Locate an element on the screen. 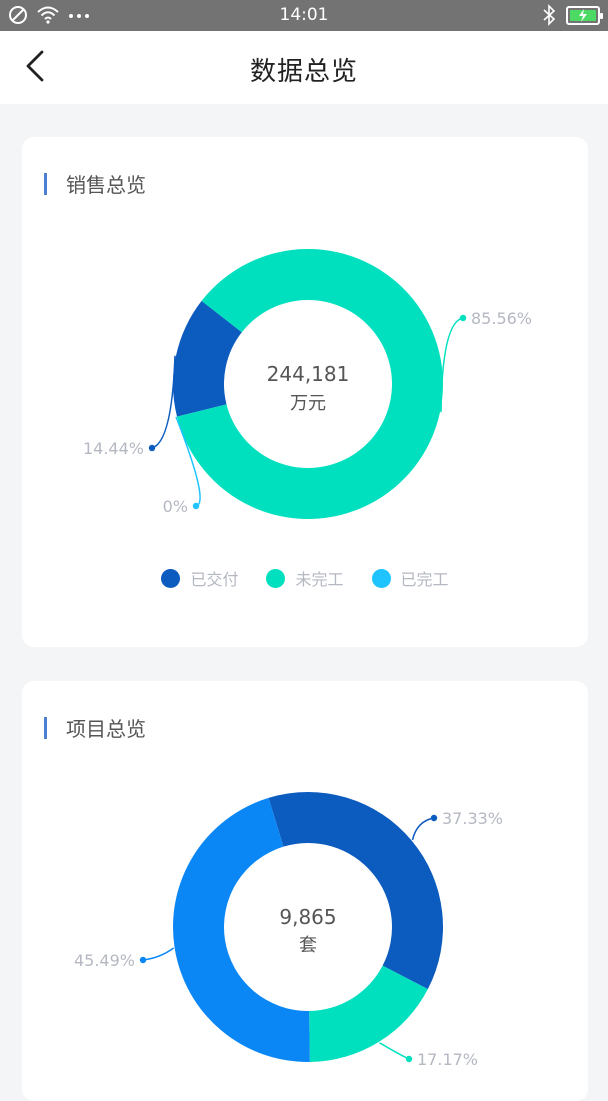 The image size is (608, 1101). battery-charging-icon is located at coordinates (584, 15).